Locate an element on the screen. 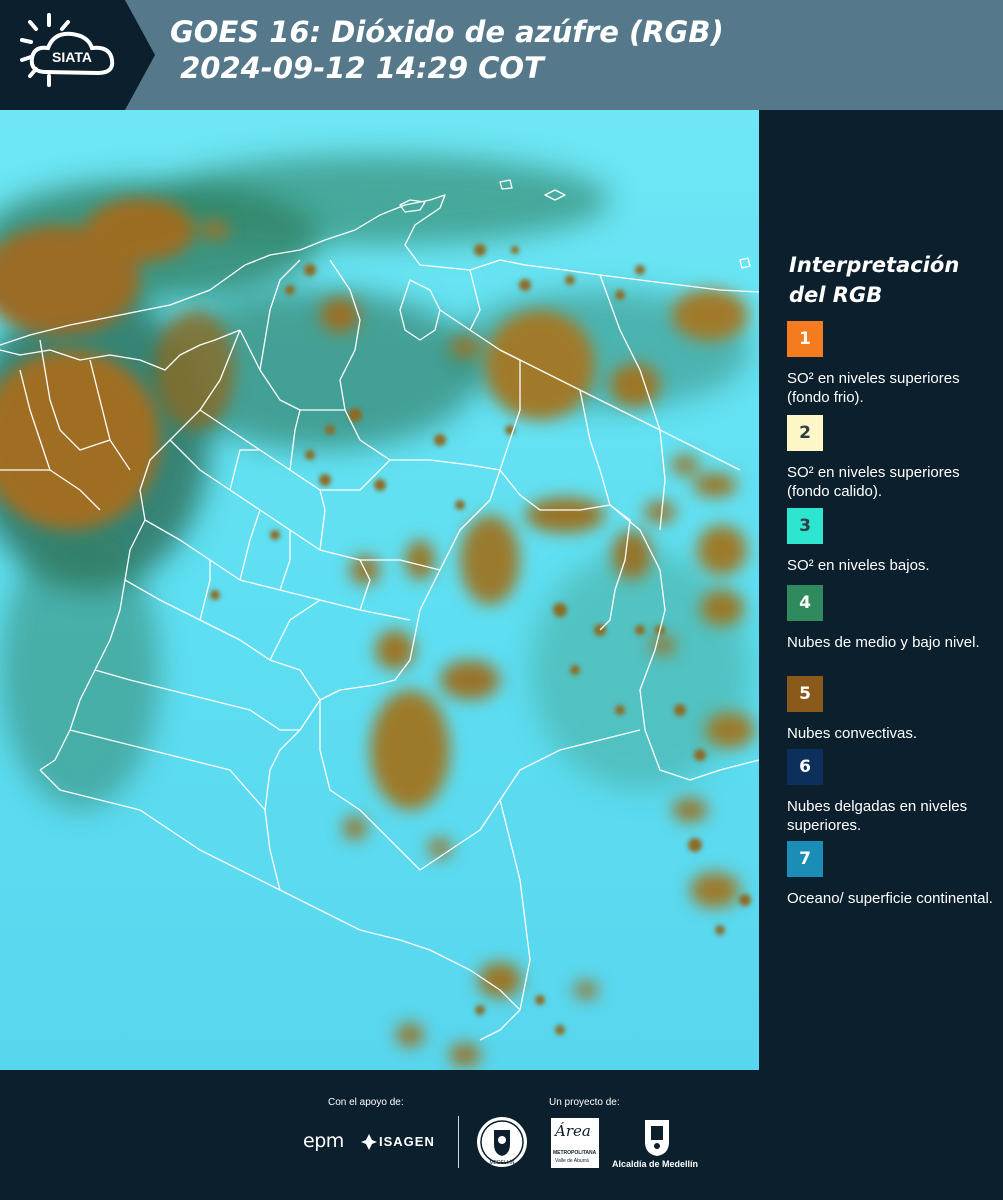  title-line-2: 2024-09-12 14:29 COT is located at coordinates (357, 68).